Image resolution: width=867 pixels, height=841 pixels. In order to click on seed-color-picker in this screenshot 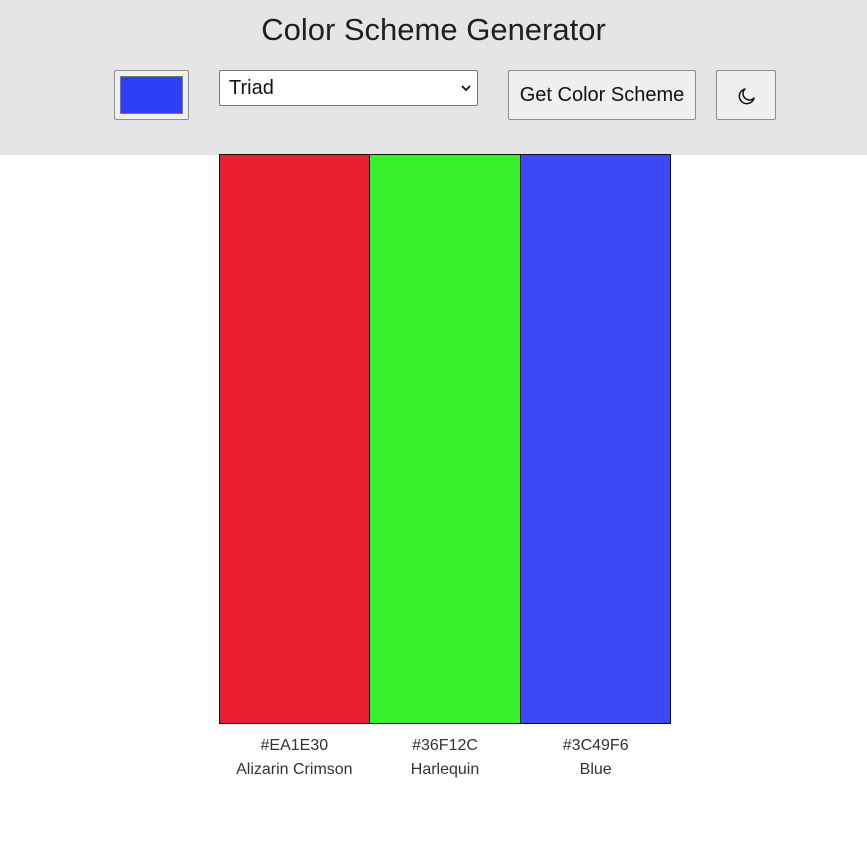, I will do `click(151, 95)`.